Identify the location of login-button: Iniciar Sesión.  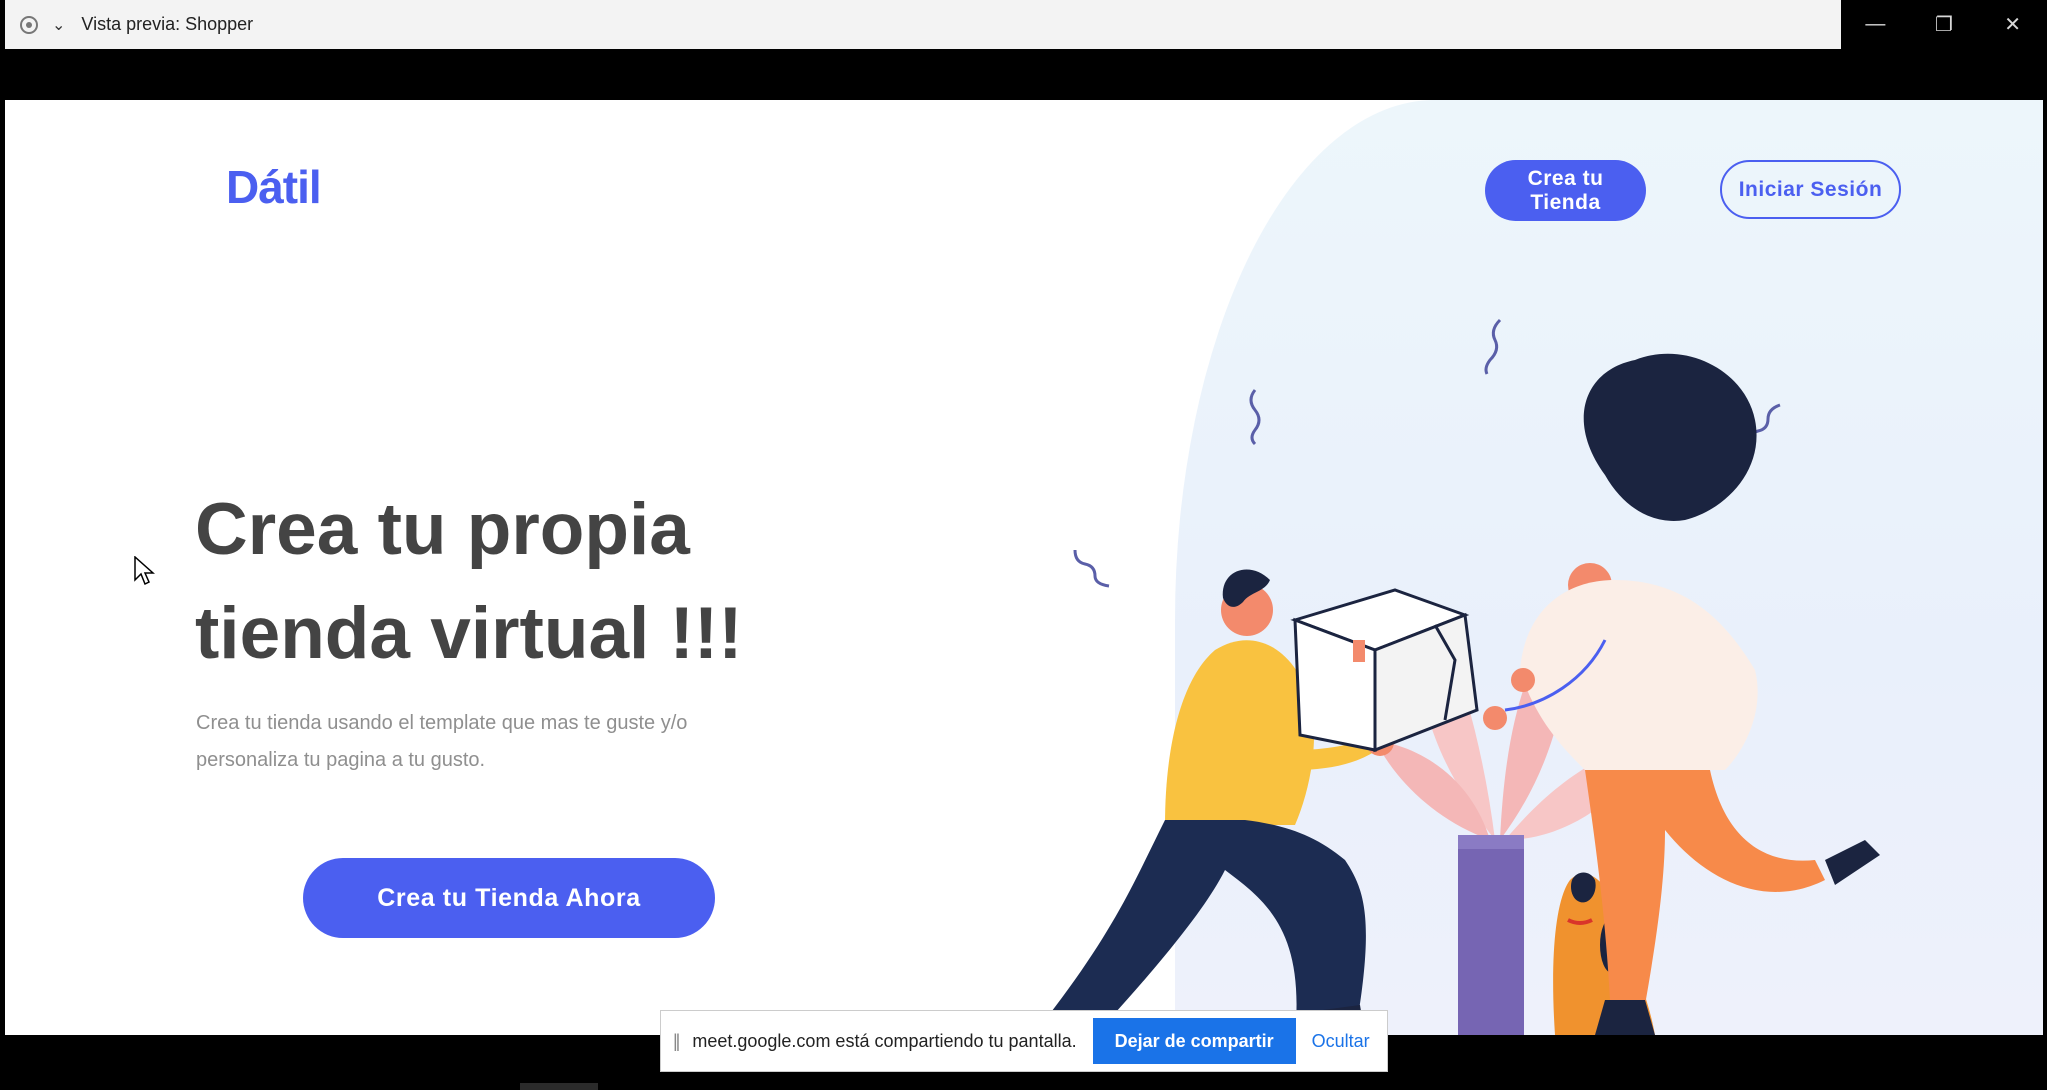
(1810, 189).